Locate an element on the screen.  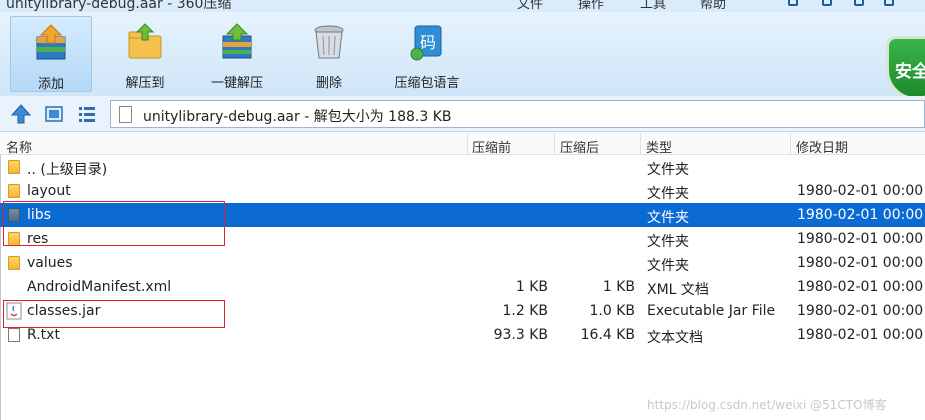
one-click-extract-button-label: 一键解压 is located at coordinates (236, 83).